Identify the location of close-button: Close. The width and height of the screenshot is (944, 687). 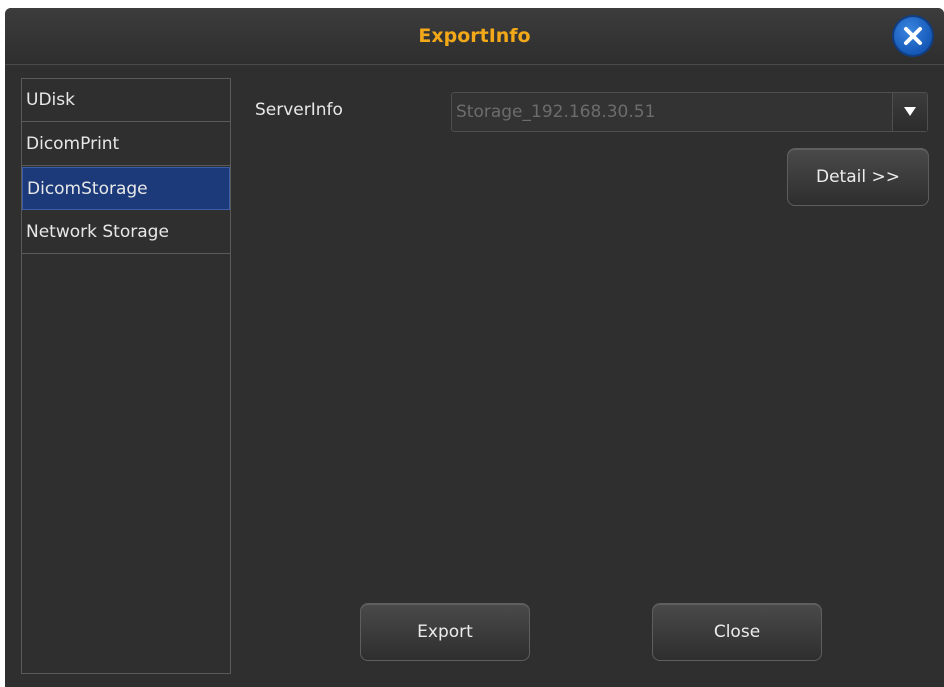
(737, 632).